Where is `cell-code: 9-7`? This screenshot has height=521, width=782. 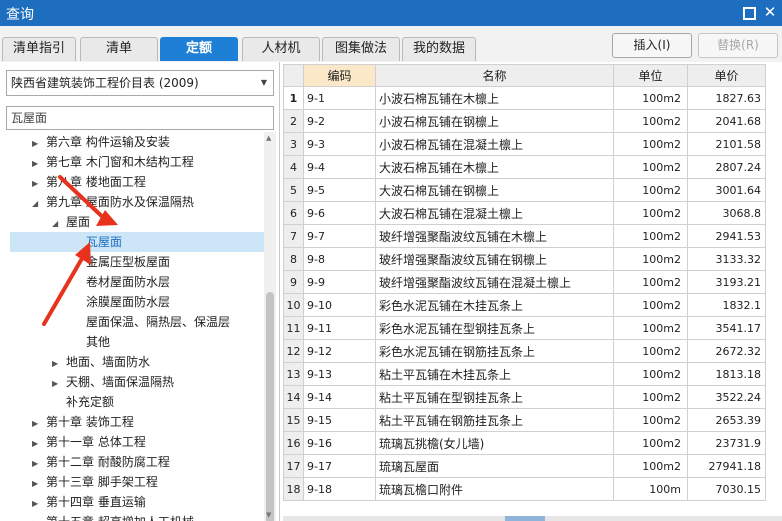 cell-code: 9-7 is located at coordinates (339, 236).